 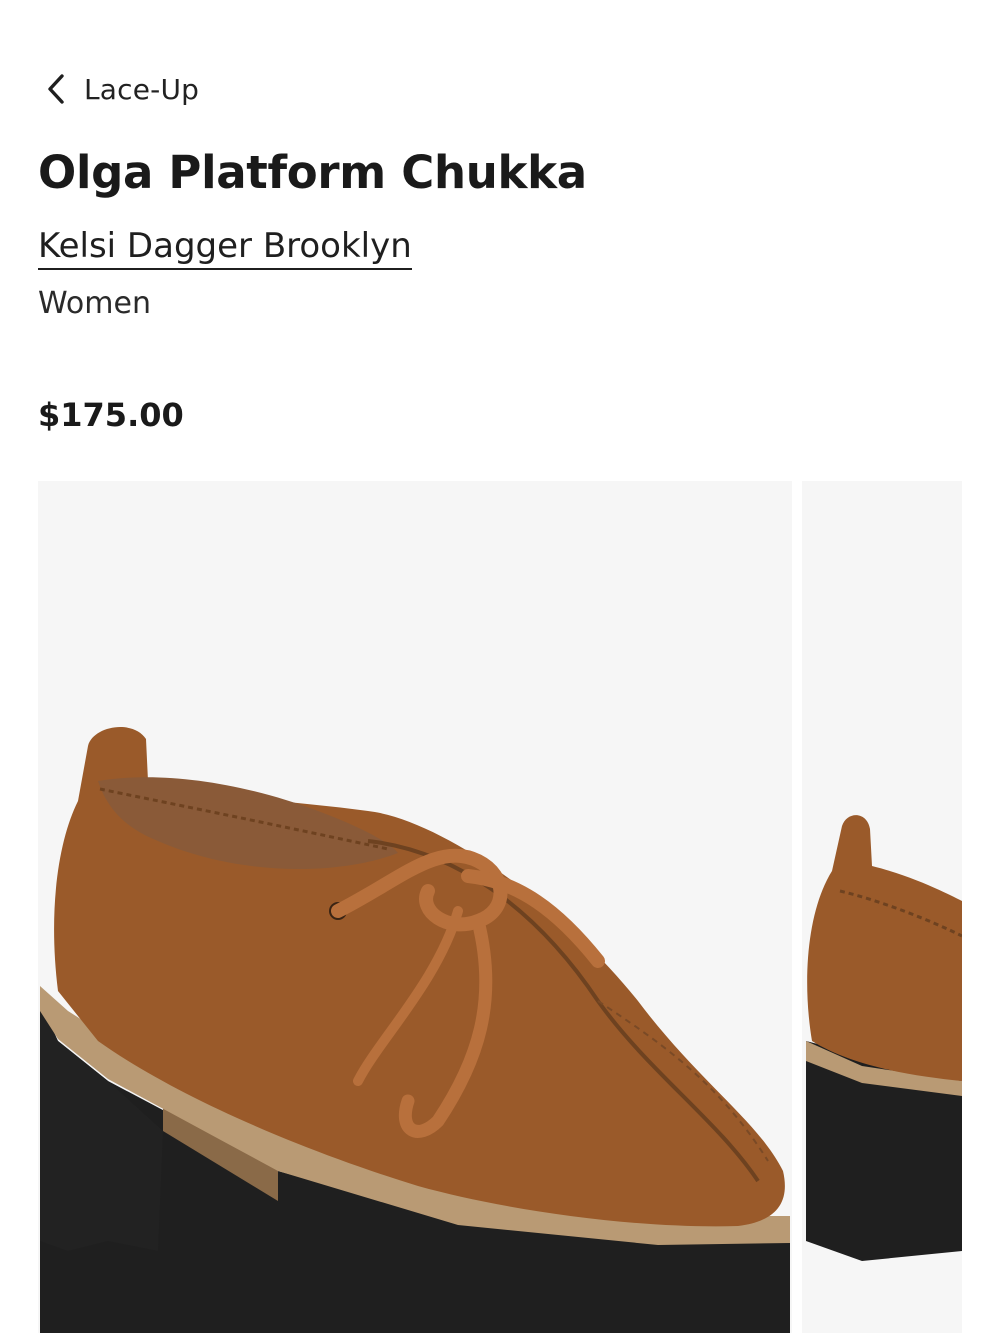 What do you see at coordinates (94, 303) in the screenshot?
I see `product-category: Women` at bounding box center [94, 303].